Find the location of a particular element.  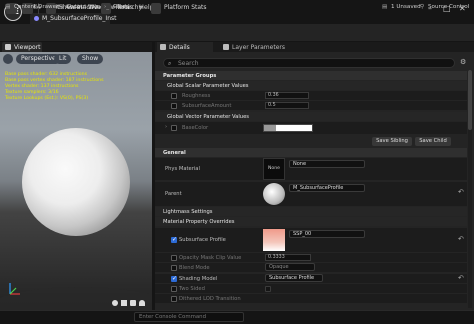

viewport-icon is located at coordinates (8, 47).